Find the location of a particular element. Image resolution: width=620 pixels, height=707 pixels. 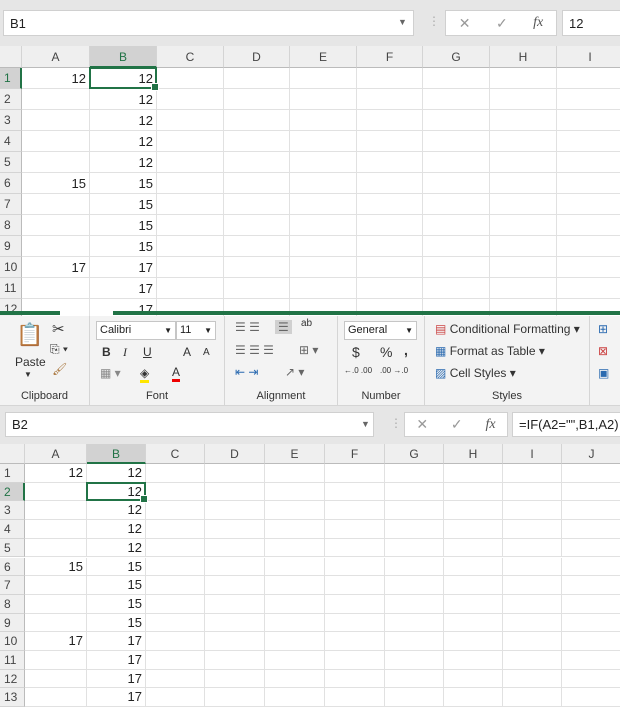

cell-b4: 12 is located at coordinates (123, 141).